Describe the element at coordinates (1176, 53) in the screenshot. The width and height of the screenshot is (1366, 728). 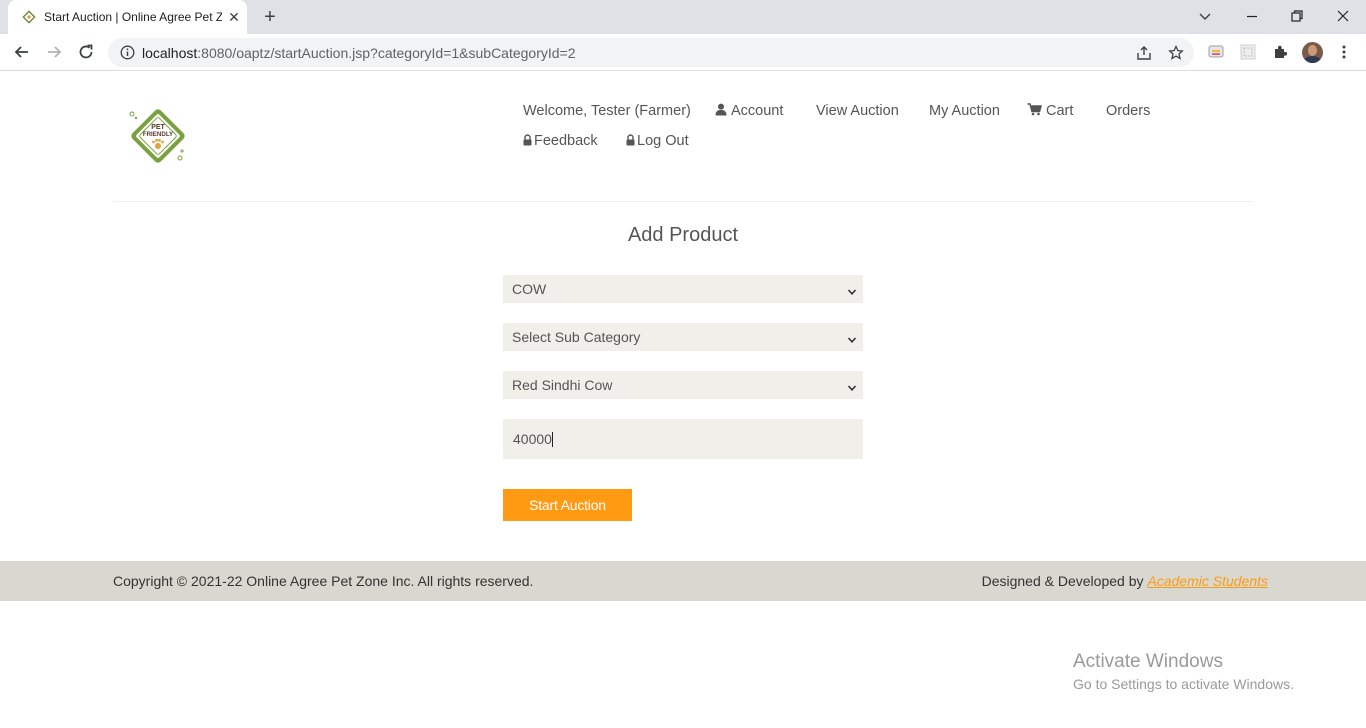
I see `bookmark-star-icon` at that location.